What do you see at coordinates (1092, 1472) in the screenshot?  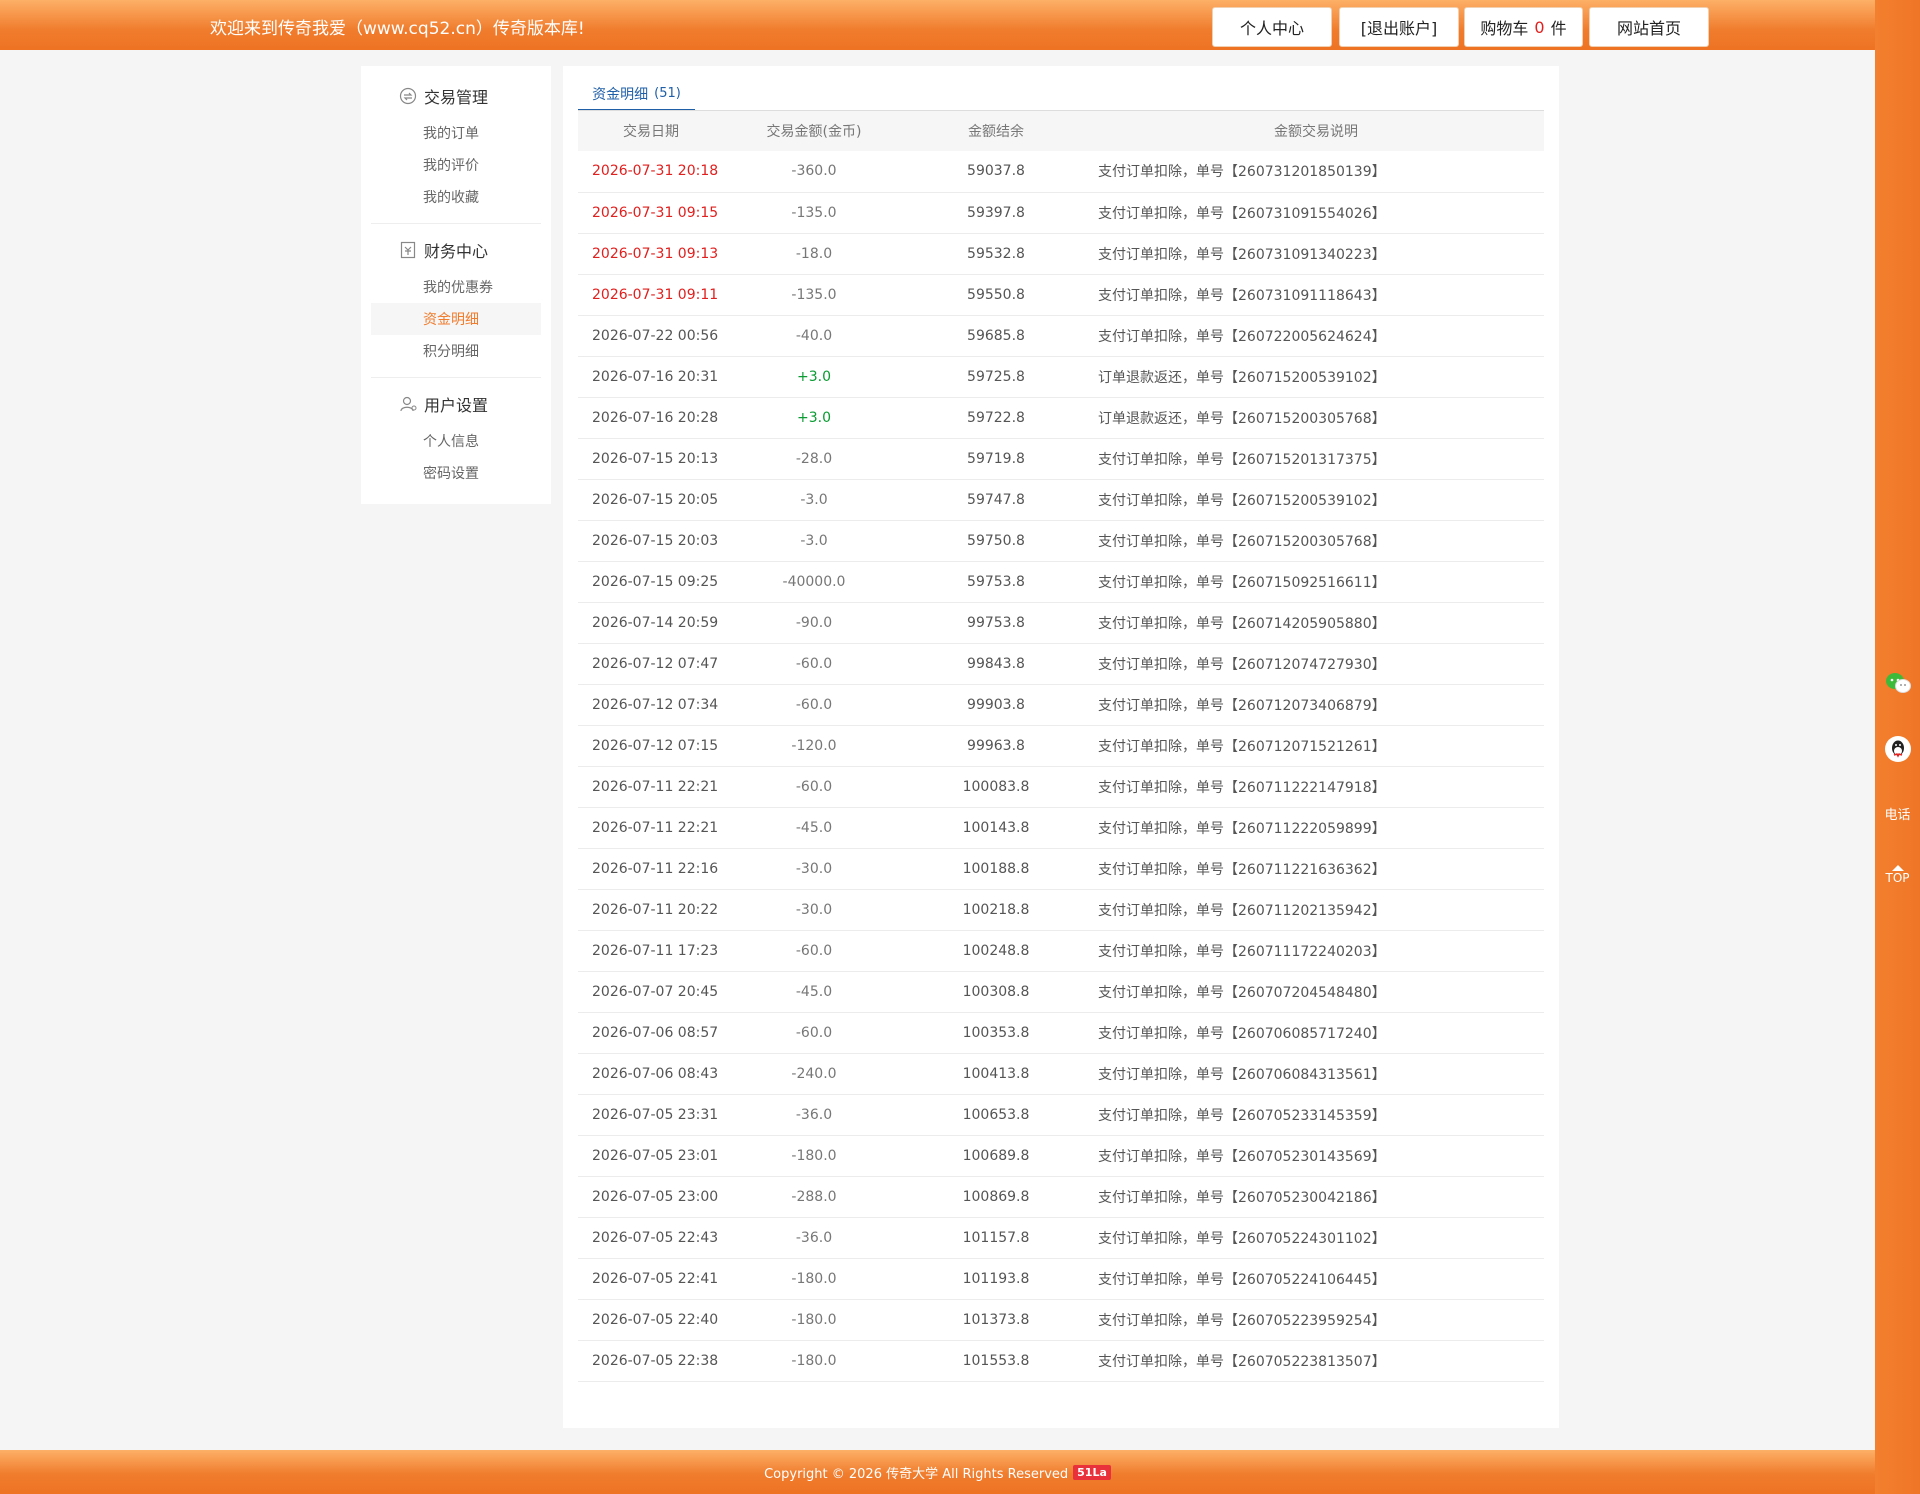 I see `stats-badge: 51La` at bounding box center [1092, 1472].